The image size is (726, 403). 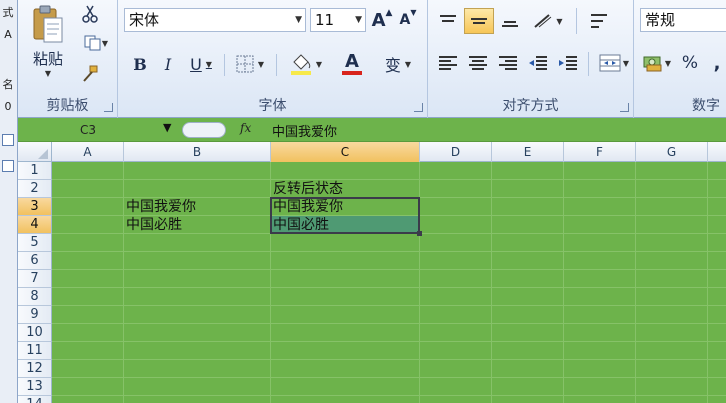 What do you see at coordinates (197, 225) in the screenshot?
I see `cell-b4: 中国必胜` at bounding box center [197, 225].